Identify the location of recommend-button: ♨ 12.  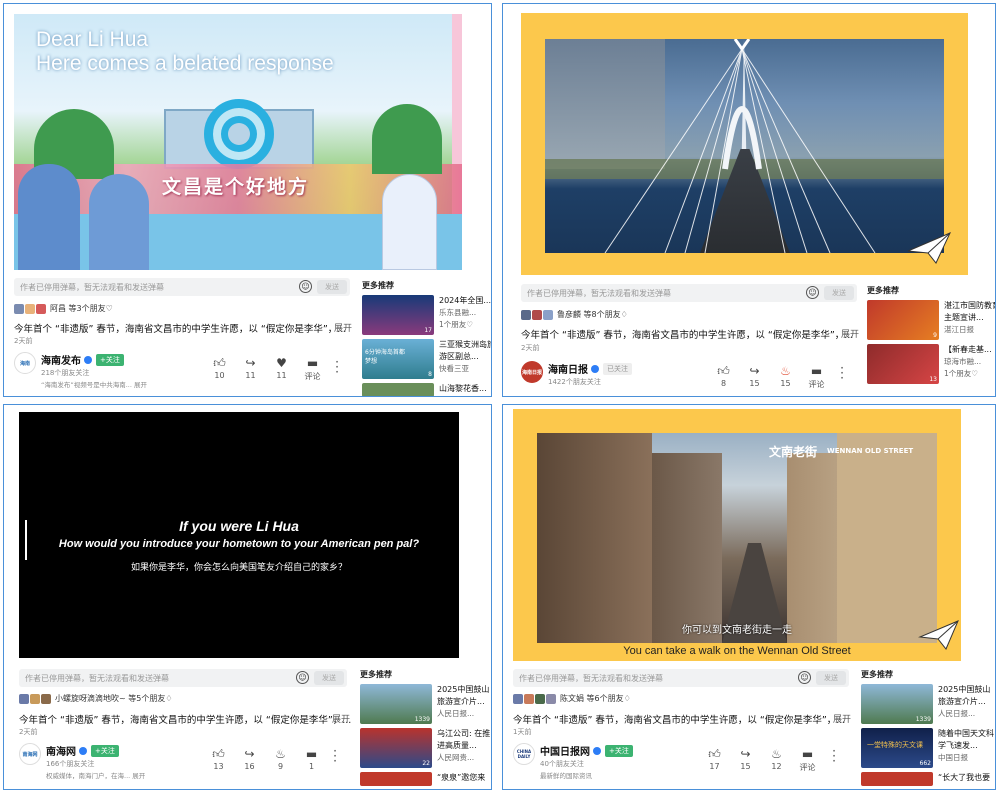
(776, 760).